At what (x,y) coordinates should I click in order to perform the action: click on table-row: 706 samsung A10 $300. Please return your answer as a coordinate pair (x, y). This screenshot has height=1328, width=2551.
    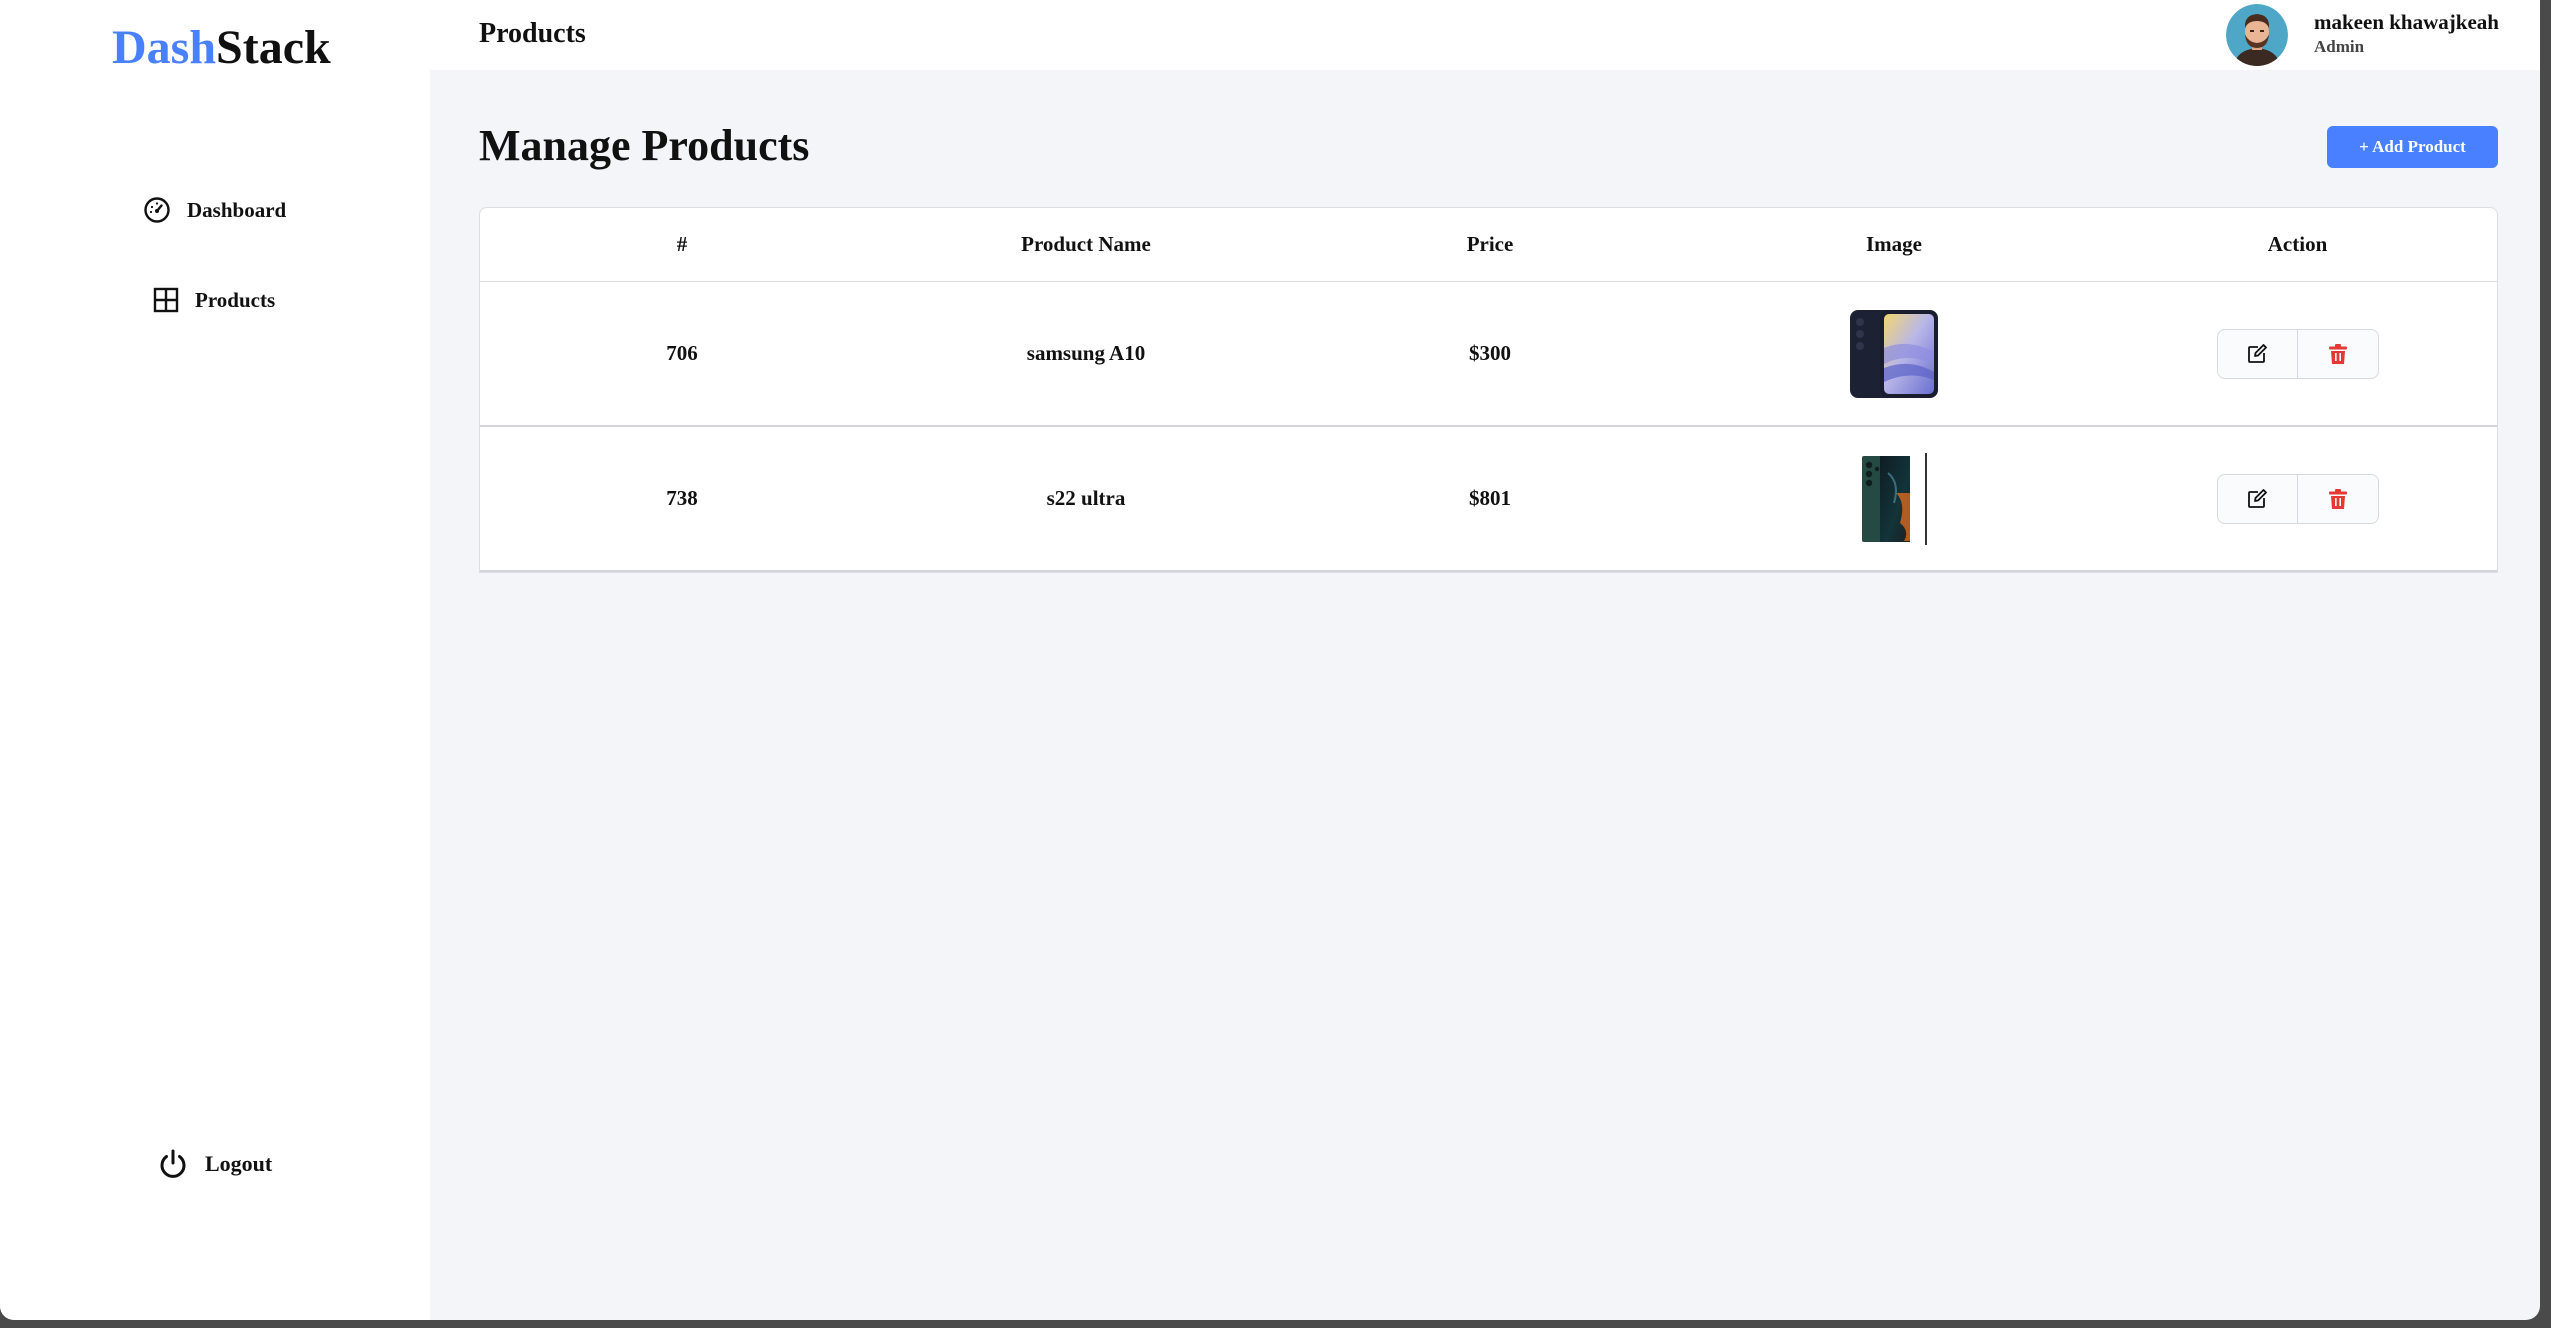
    Looking at the image, I should click on (1488, 354).